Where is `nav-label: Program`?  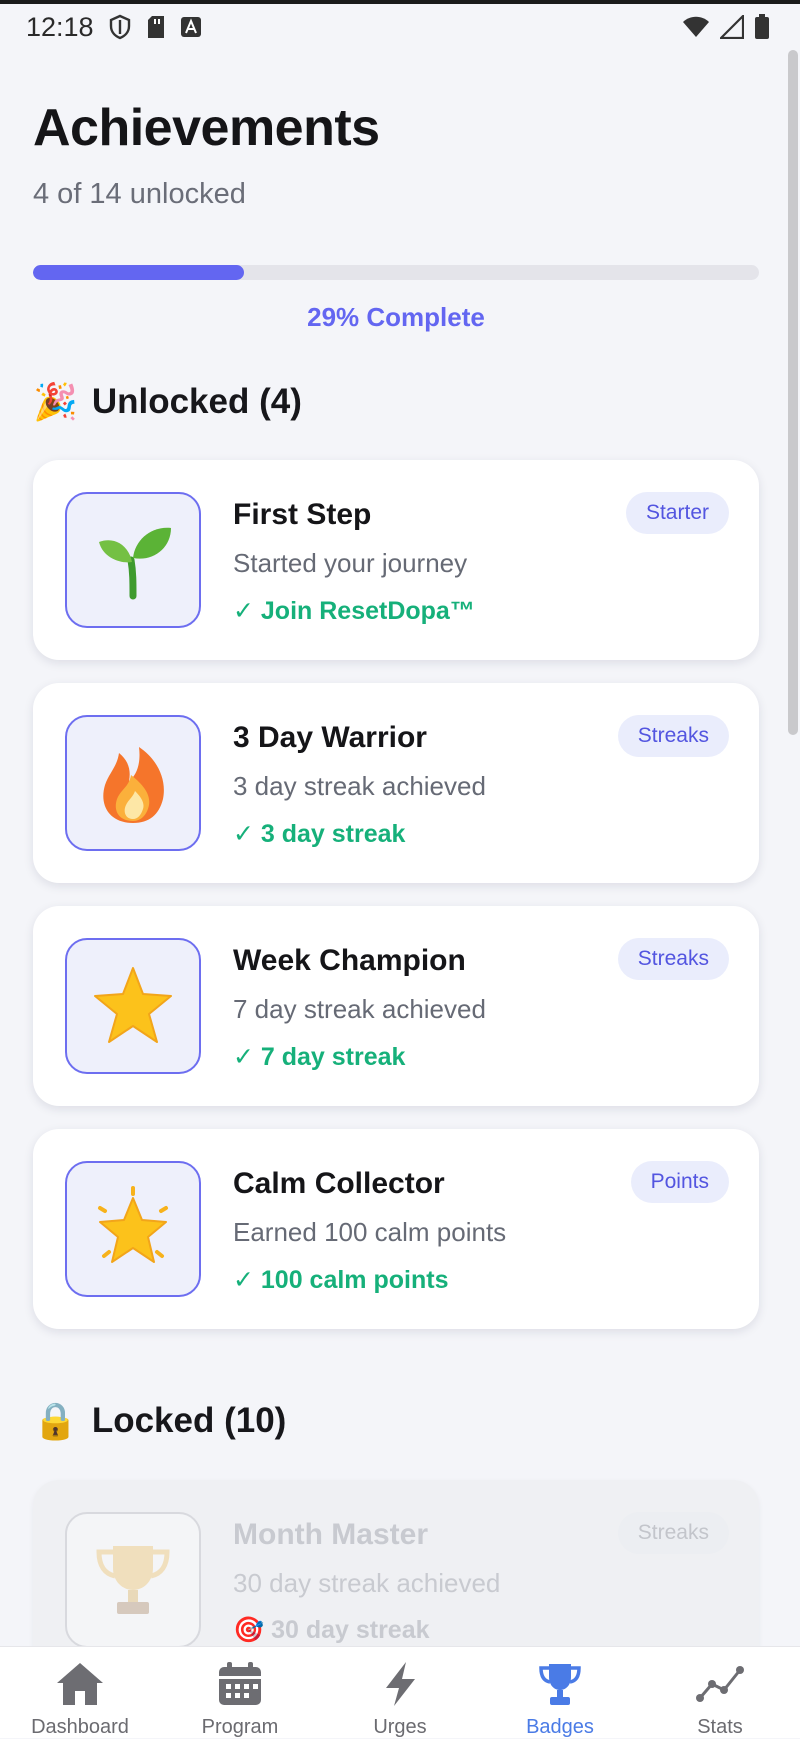 nav-label: Program is located at coordinates (240, 1727).